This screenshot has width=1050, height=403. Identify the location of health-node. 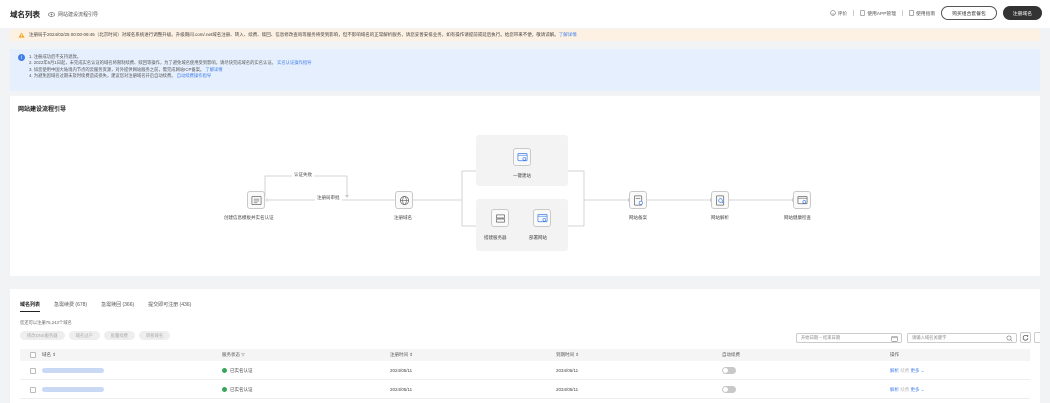
(802, 200).